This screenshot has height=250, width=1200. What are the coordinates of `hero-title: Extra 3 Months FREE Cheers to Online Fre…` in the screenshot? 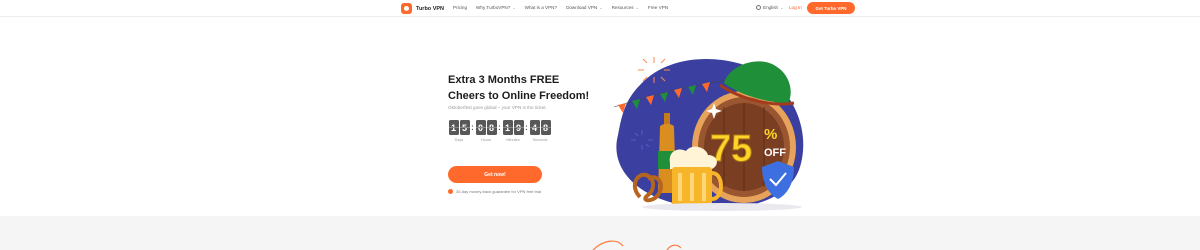 It's located at (518, 88).